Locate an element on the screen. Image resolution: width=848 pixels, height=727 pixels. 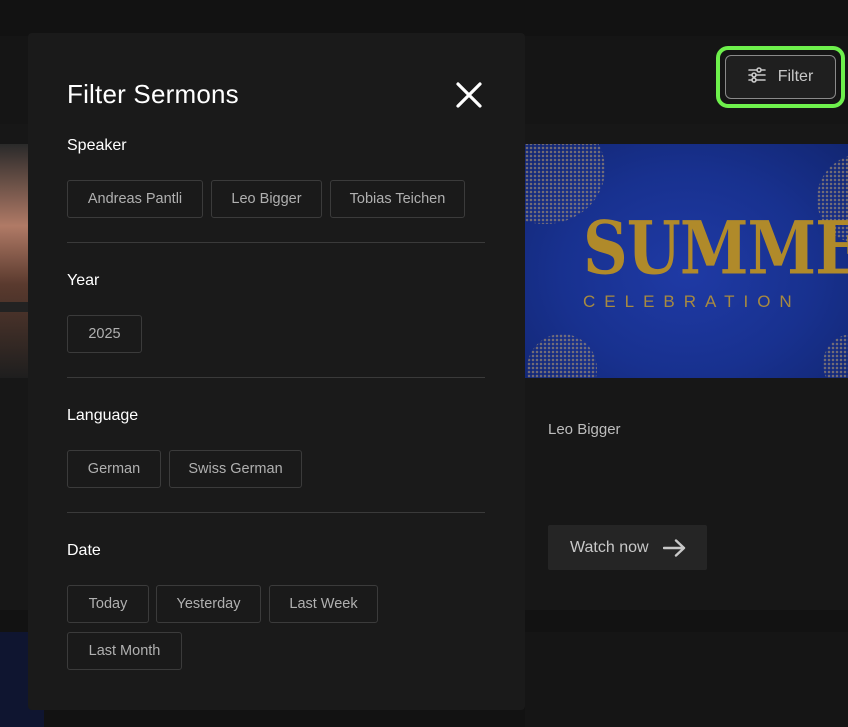
thumbnail-title: SUMMER is located at coordinates (715, 247).